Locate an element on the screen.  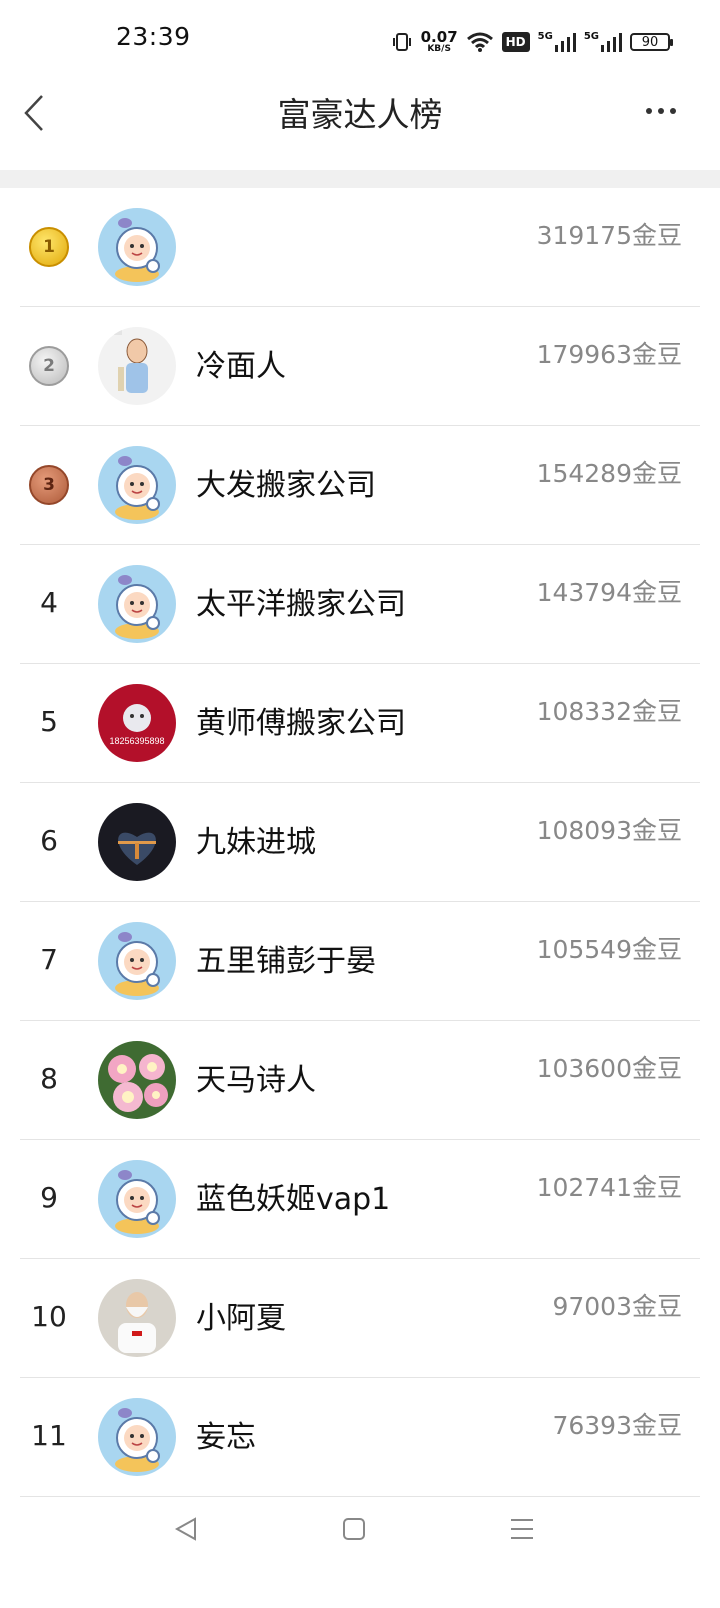
gold-bean-score: 105549金豆 is located at coordinates (609, 949).